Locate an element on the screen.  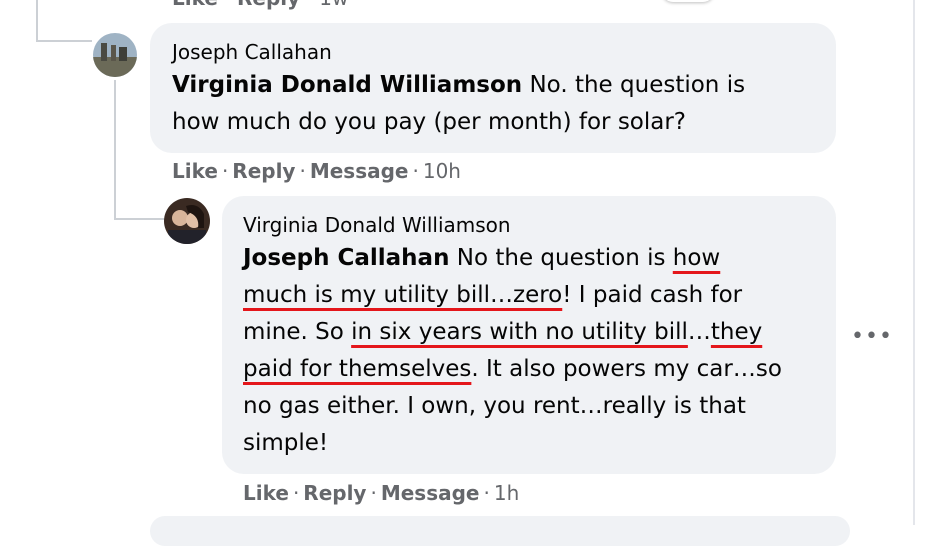
comment-actions: Like · Reply · Message · 10h is located at coordinates (316, 171).